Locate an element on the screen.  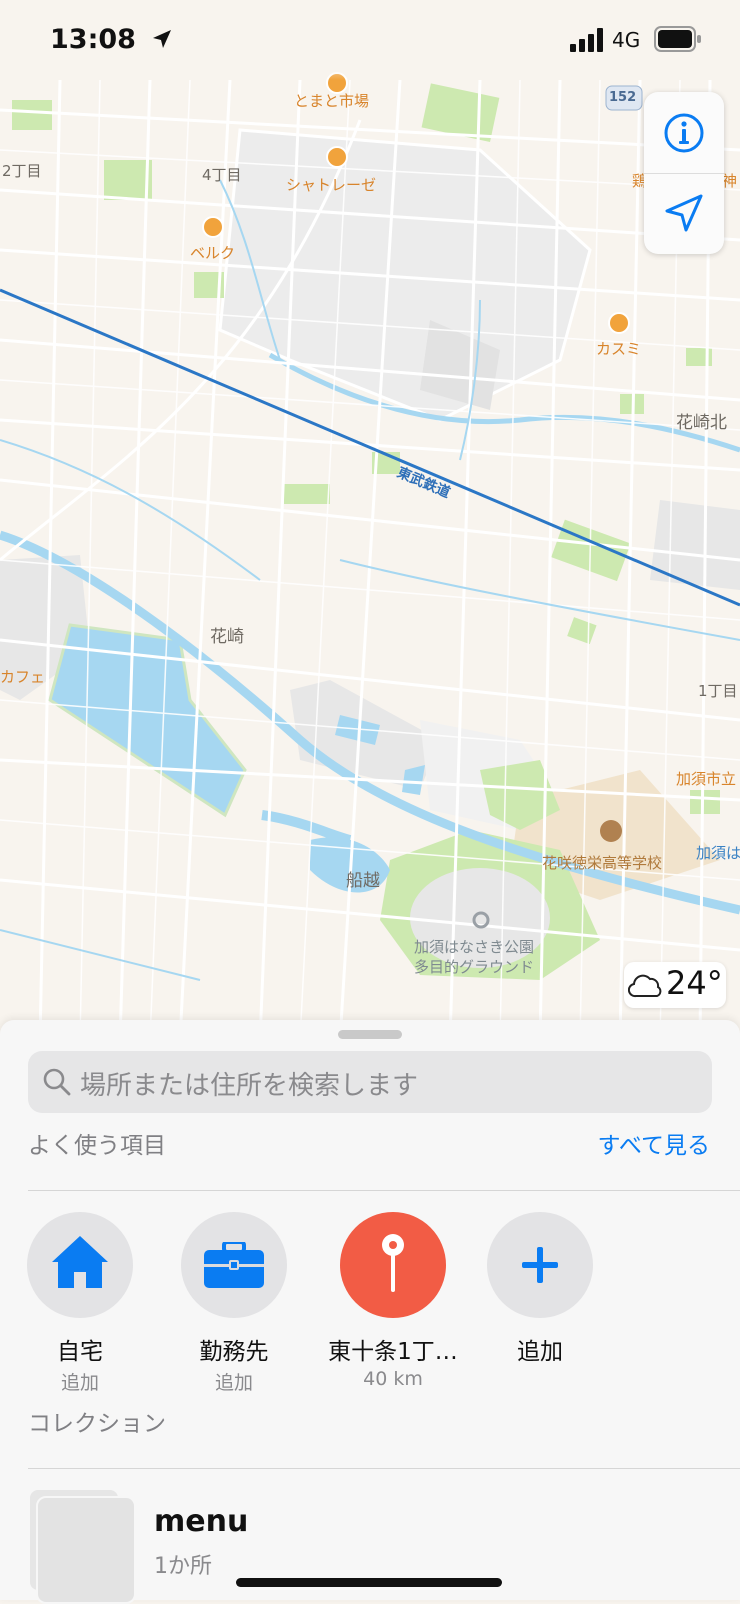
collection-name: menu is located at coordinates (201, 1521).